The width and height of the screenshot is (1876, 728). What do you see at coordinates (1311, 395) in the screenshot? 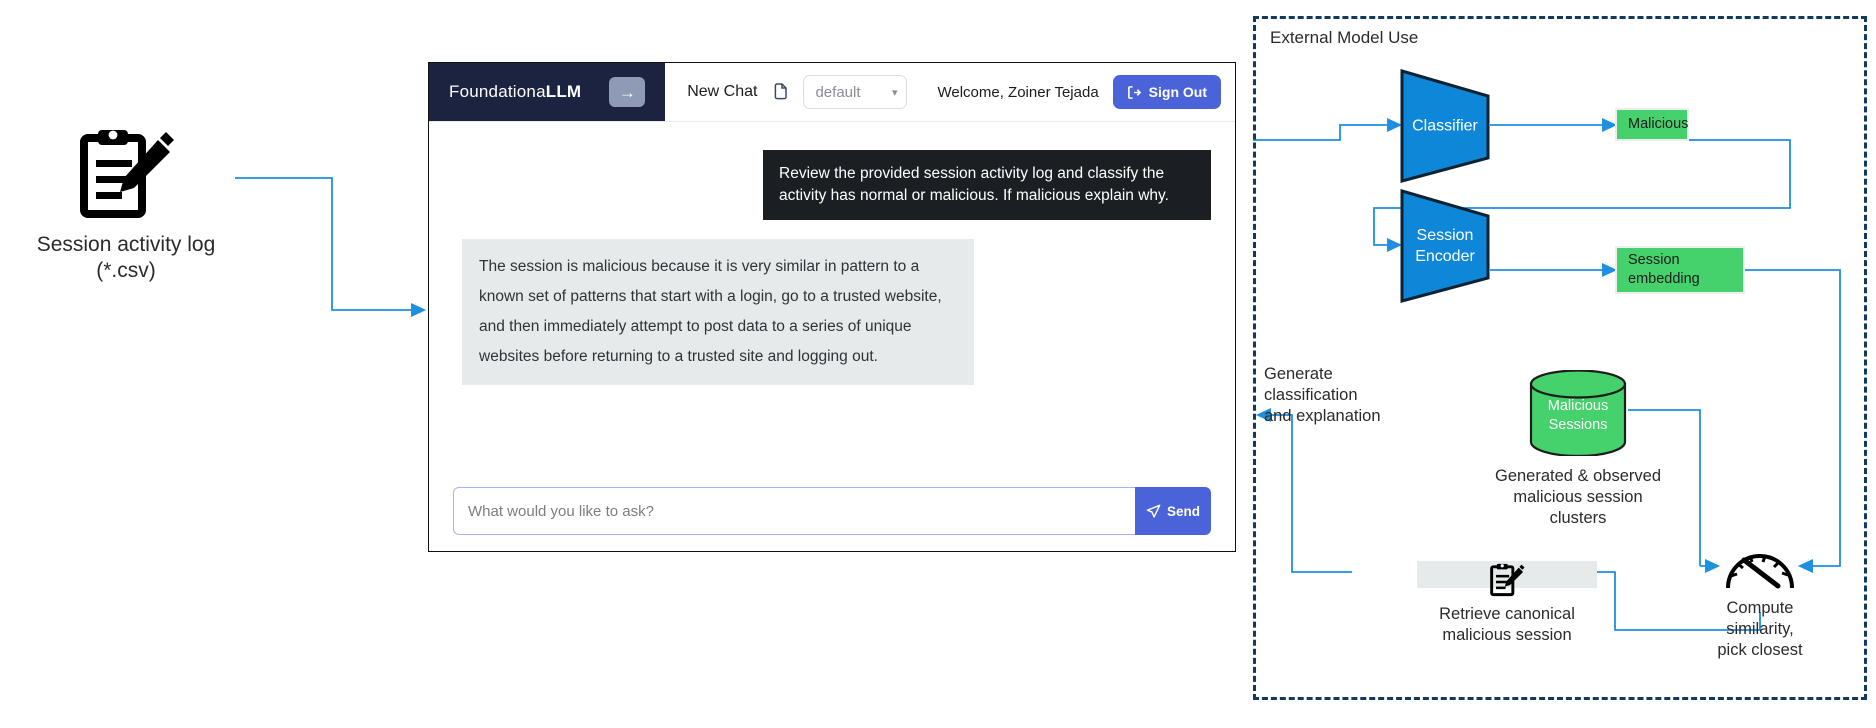
I see `generate-caption-line2: classification` at bounding box center [1311, 395].